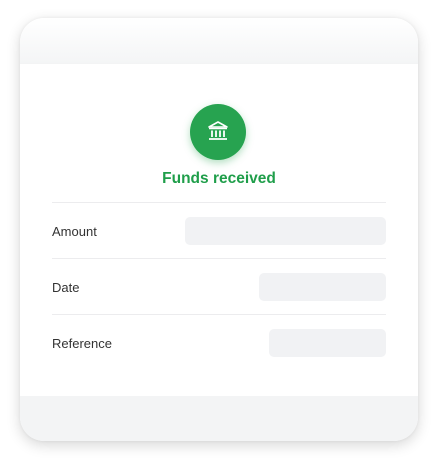 Image resolution: width=438 pixels, height=461 pixels. What do you see at coordinates (74, 231) in the screenshot?
I see `amount-label: Amount` at bounding box center [74, 231].